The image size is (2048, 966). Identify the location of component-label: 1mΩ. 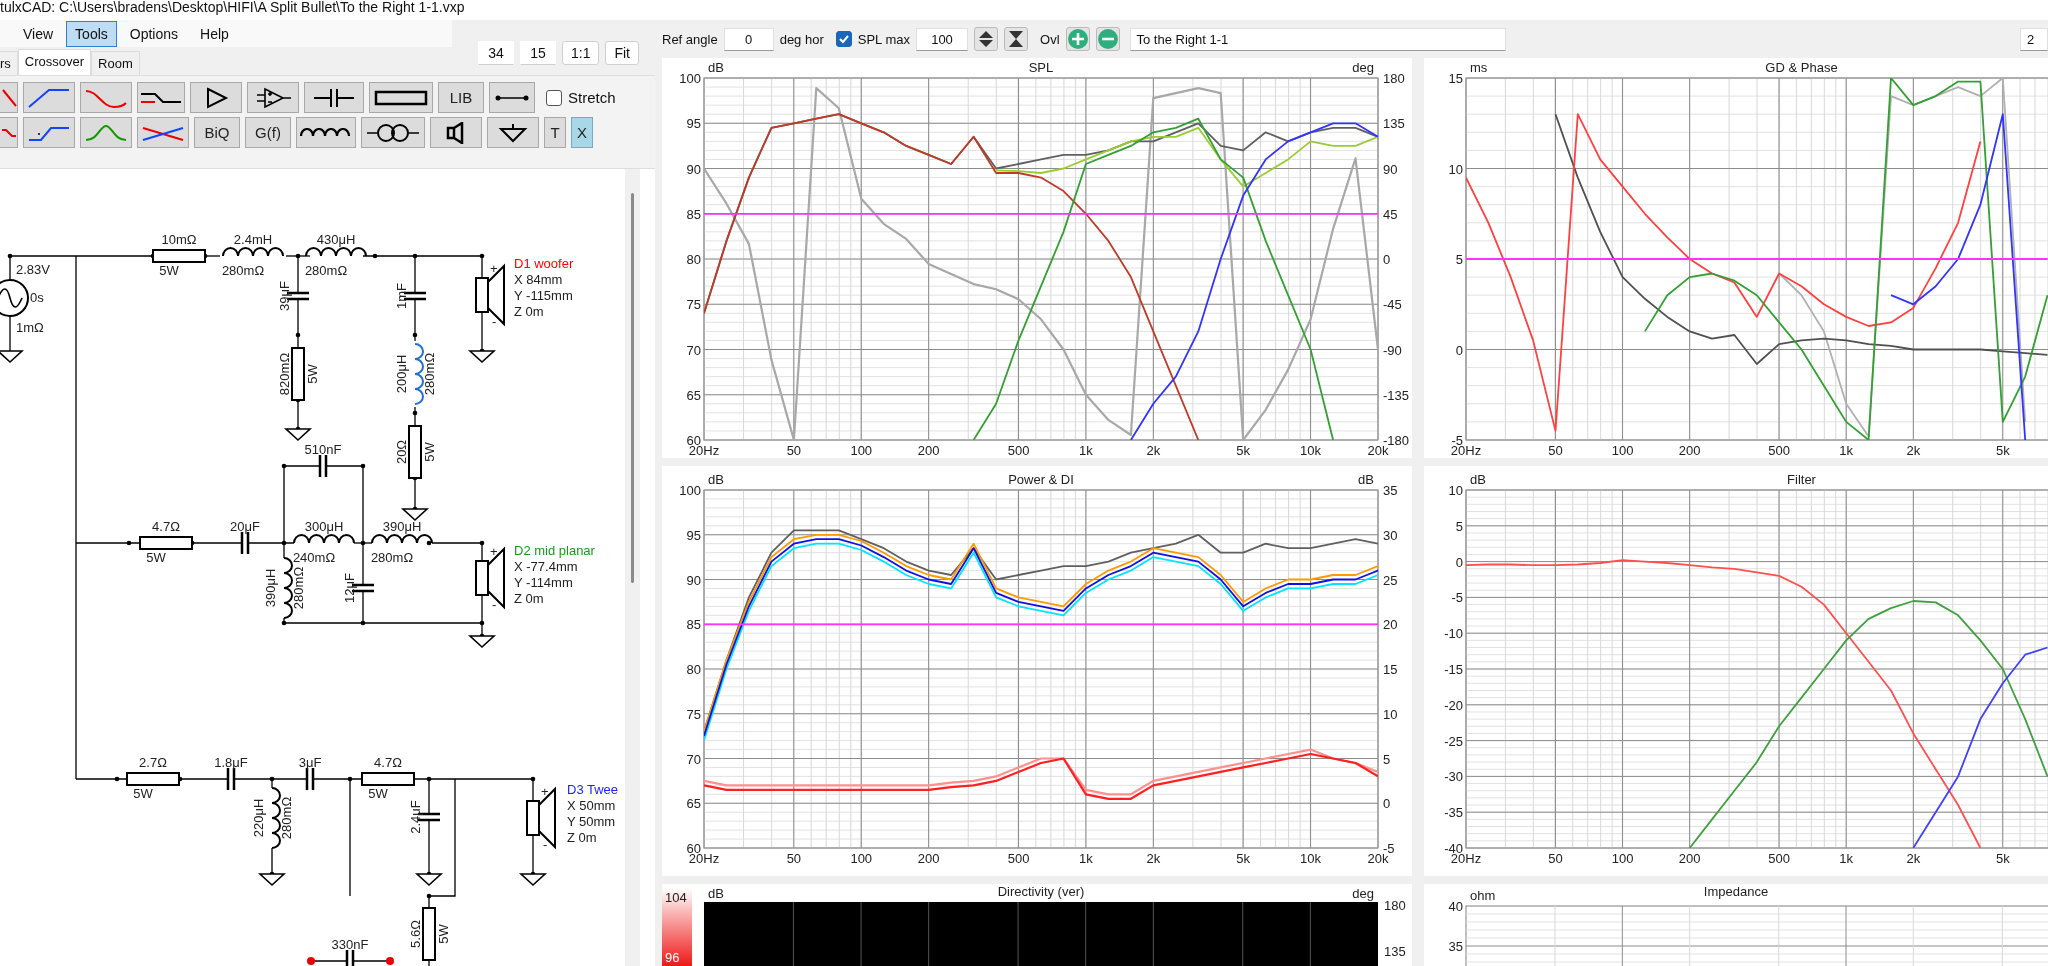
(30, 327).